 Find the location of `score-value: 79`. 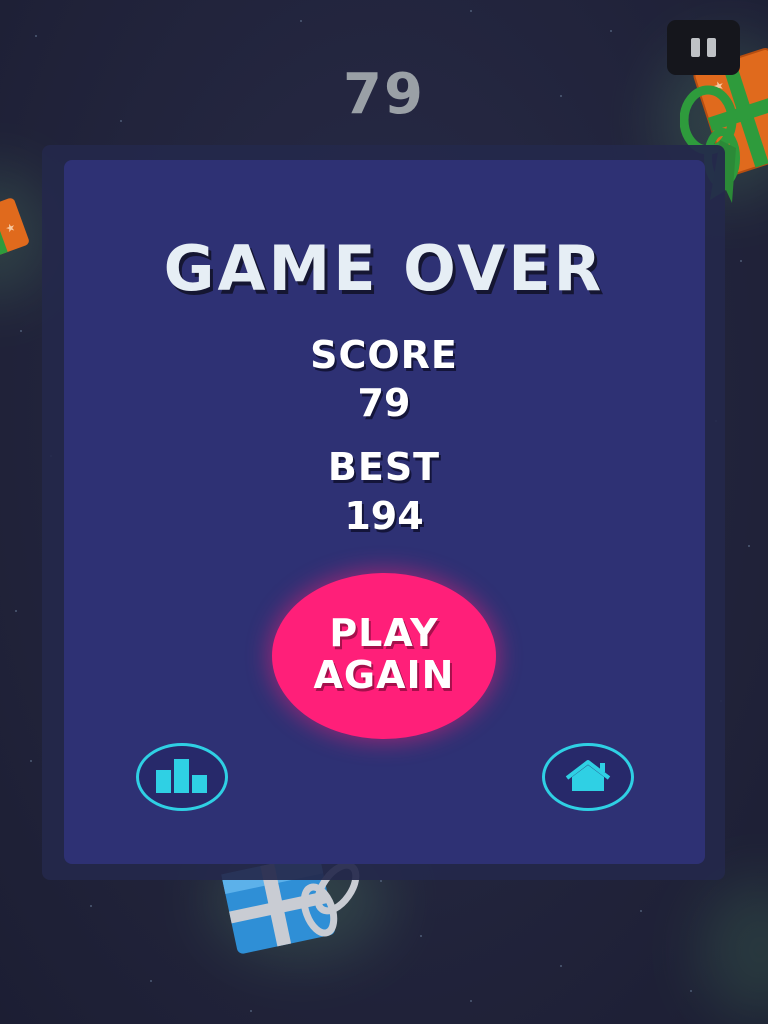

score-value: 79 is located at coordinates (384, 403).